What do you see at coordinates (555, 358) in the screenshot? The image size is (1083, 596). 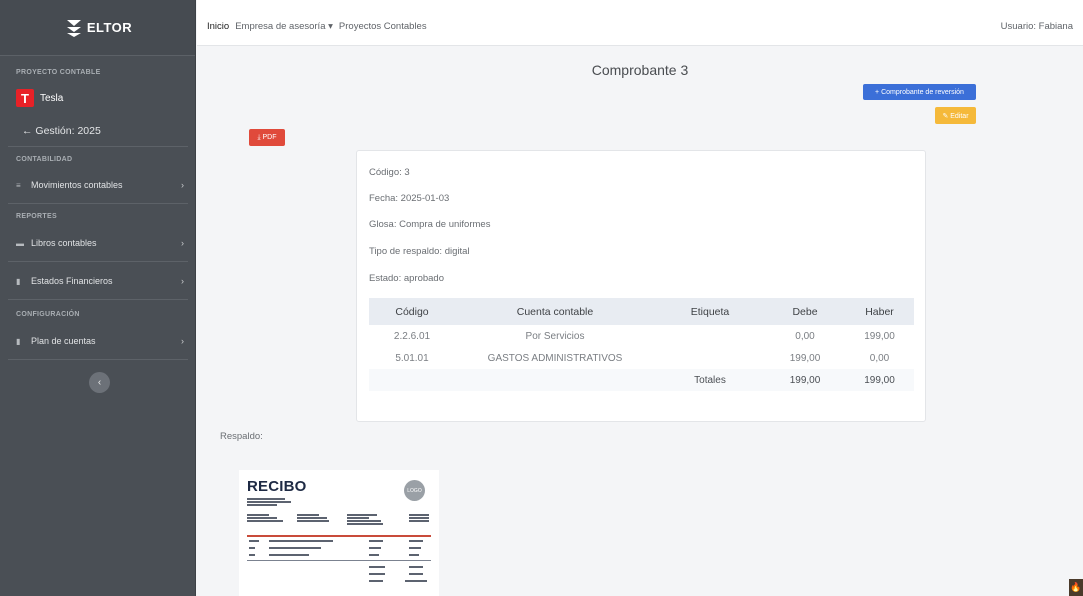 I see `cell-cuenta: GASTOS ADMINISTRATIVOS` at bounding box center [555, 358].